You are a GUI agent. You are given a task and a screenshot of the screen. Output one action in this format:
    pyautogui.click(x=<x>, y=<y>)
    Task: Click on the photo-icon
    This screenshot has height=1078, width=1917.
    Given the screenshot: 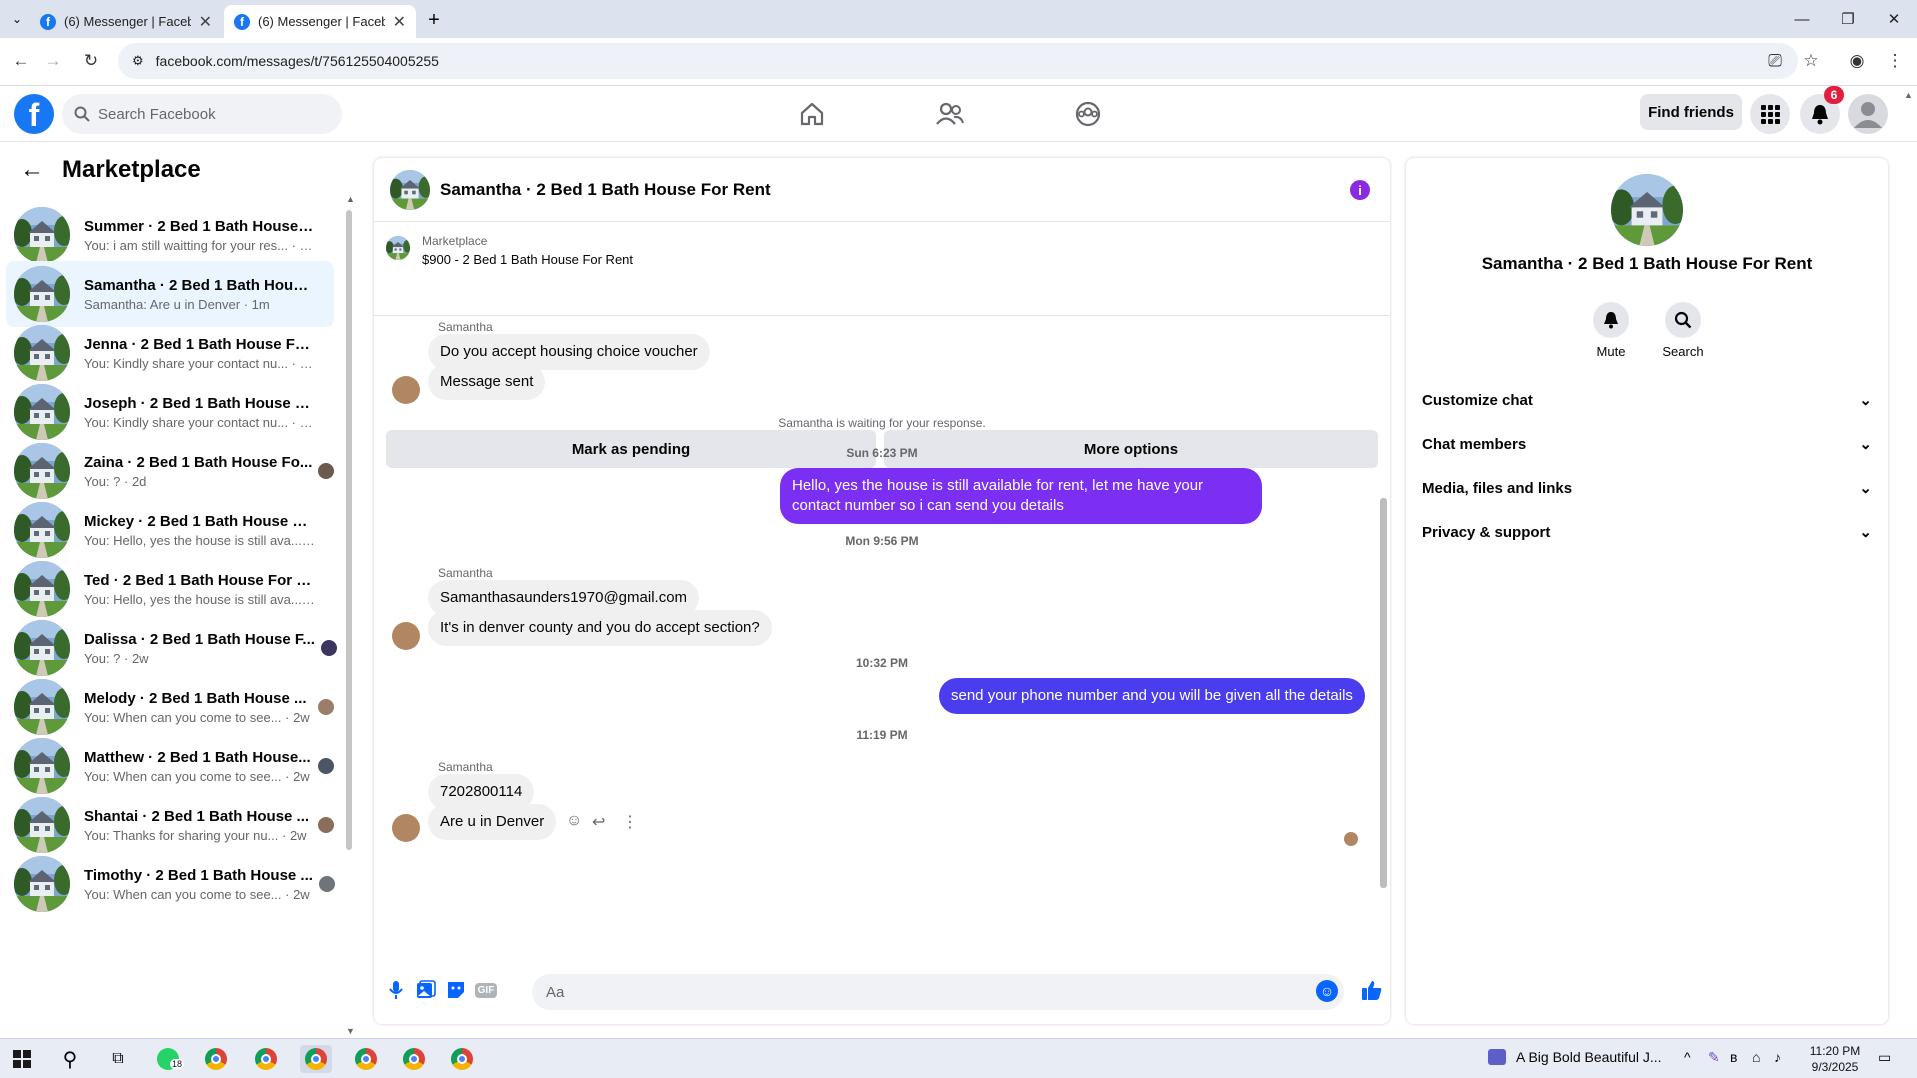 What is the action you would take?
    pyautogui.click(x=426, y=990)
    